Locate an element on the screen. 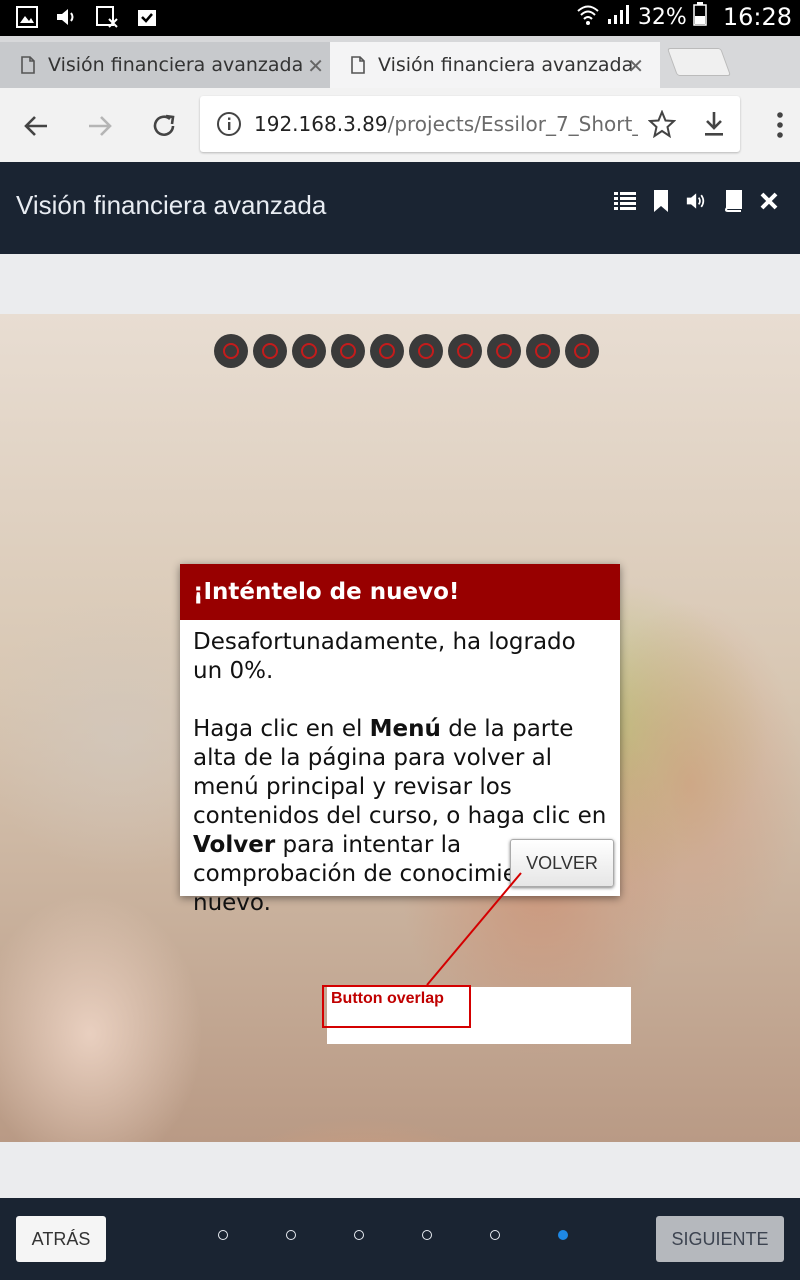 The width and height of the screenshot is (800, 1280). browser-toolbar: 192.168.3.89/projects/Essilor_7_Short_C is located at coordinates (400, 125).